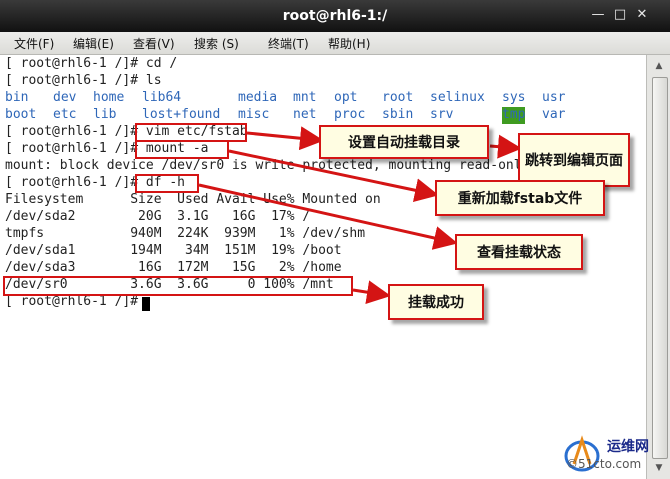 The height and width of the screenshot is (479, 670). I want to click on ls-entry: home, so click(109, 97).